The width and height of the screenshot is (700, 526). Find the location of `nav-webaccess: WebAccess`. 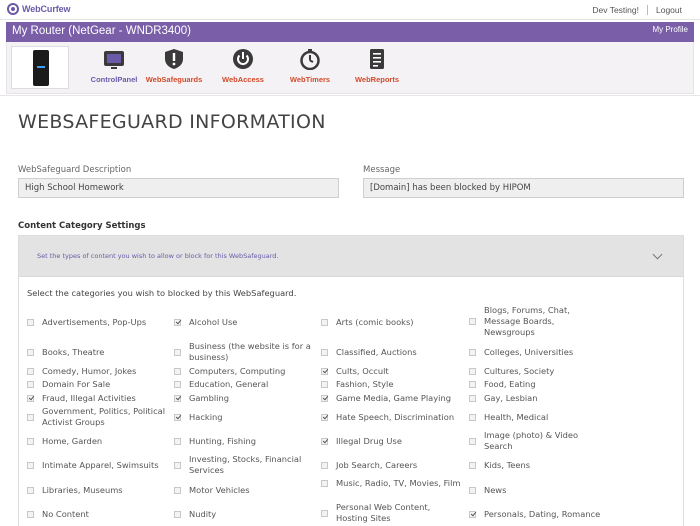

nav-webaccess: WebAccess is located at coordinates (243, 66).